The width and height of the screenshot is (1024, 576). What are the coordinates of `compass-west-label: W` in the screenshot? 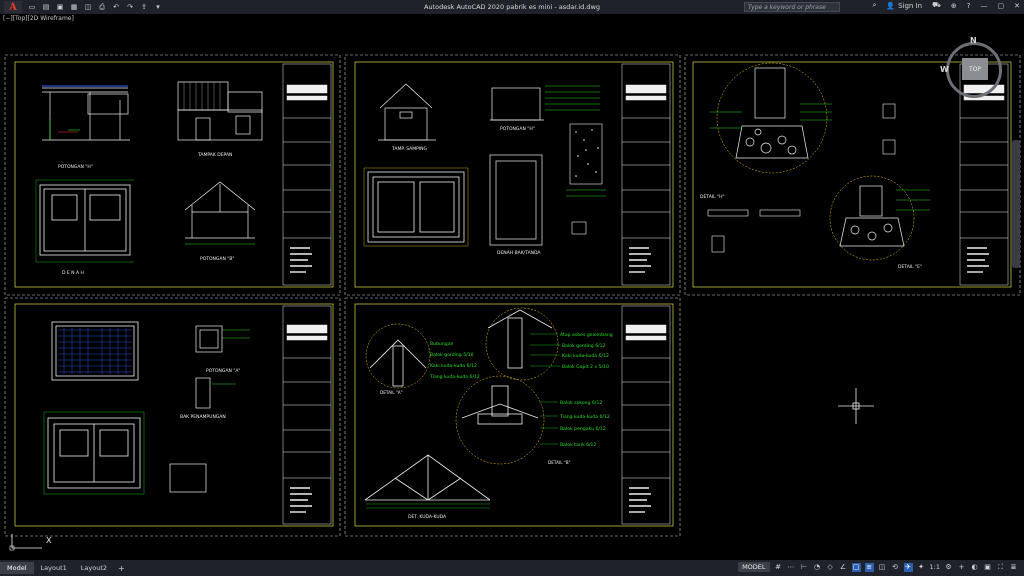 It's located at (944, 69).